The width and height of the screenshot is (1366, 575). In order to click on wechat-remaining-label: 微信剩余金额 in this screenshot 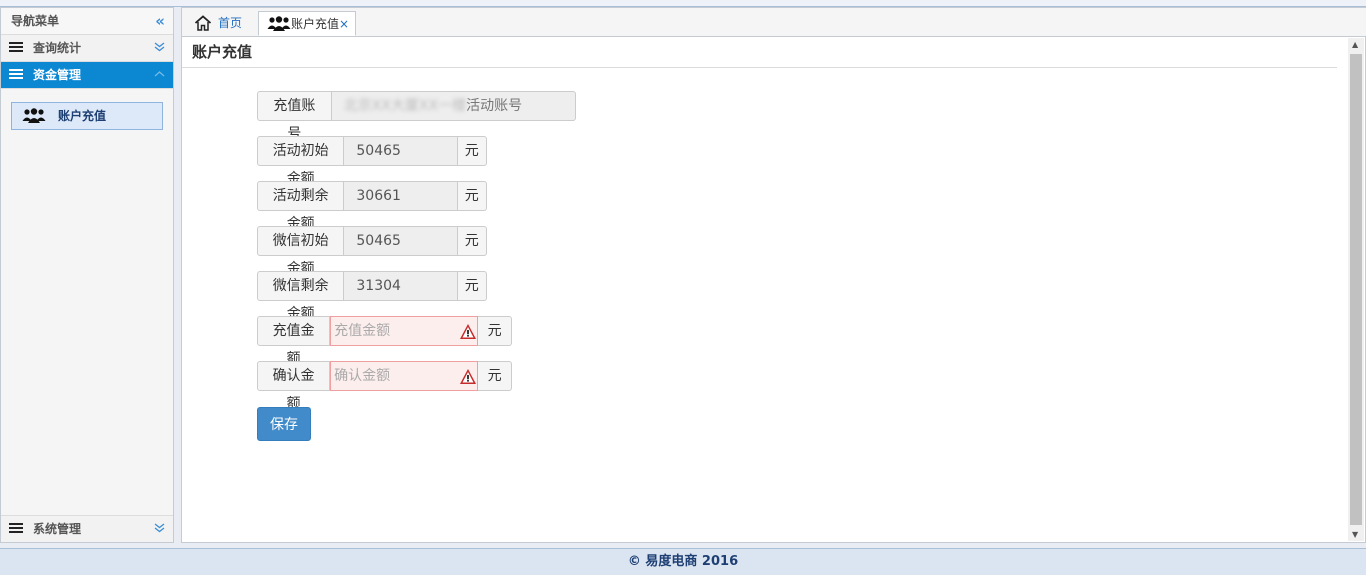, I will do `click(301, 296)`.